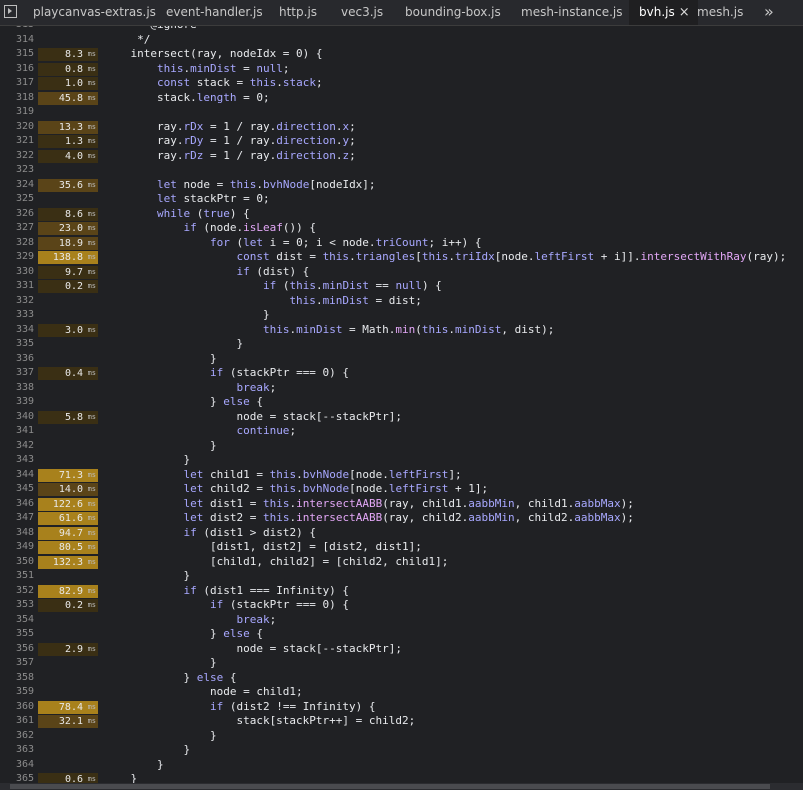  Describe the element at coordinates (10, 11) in the screenshot. I see `toggle-navigator-icon` at that location.